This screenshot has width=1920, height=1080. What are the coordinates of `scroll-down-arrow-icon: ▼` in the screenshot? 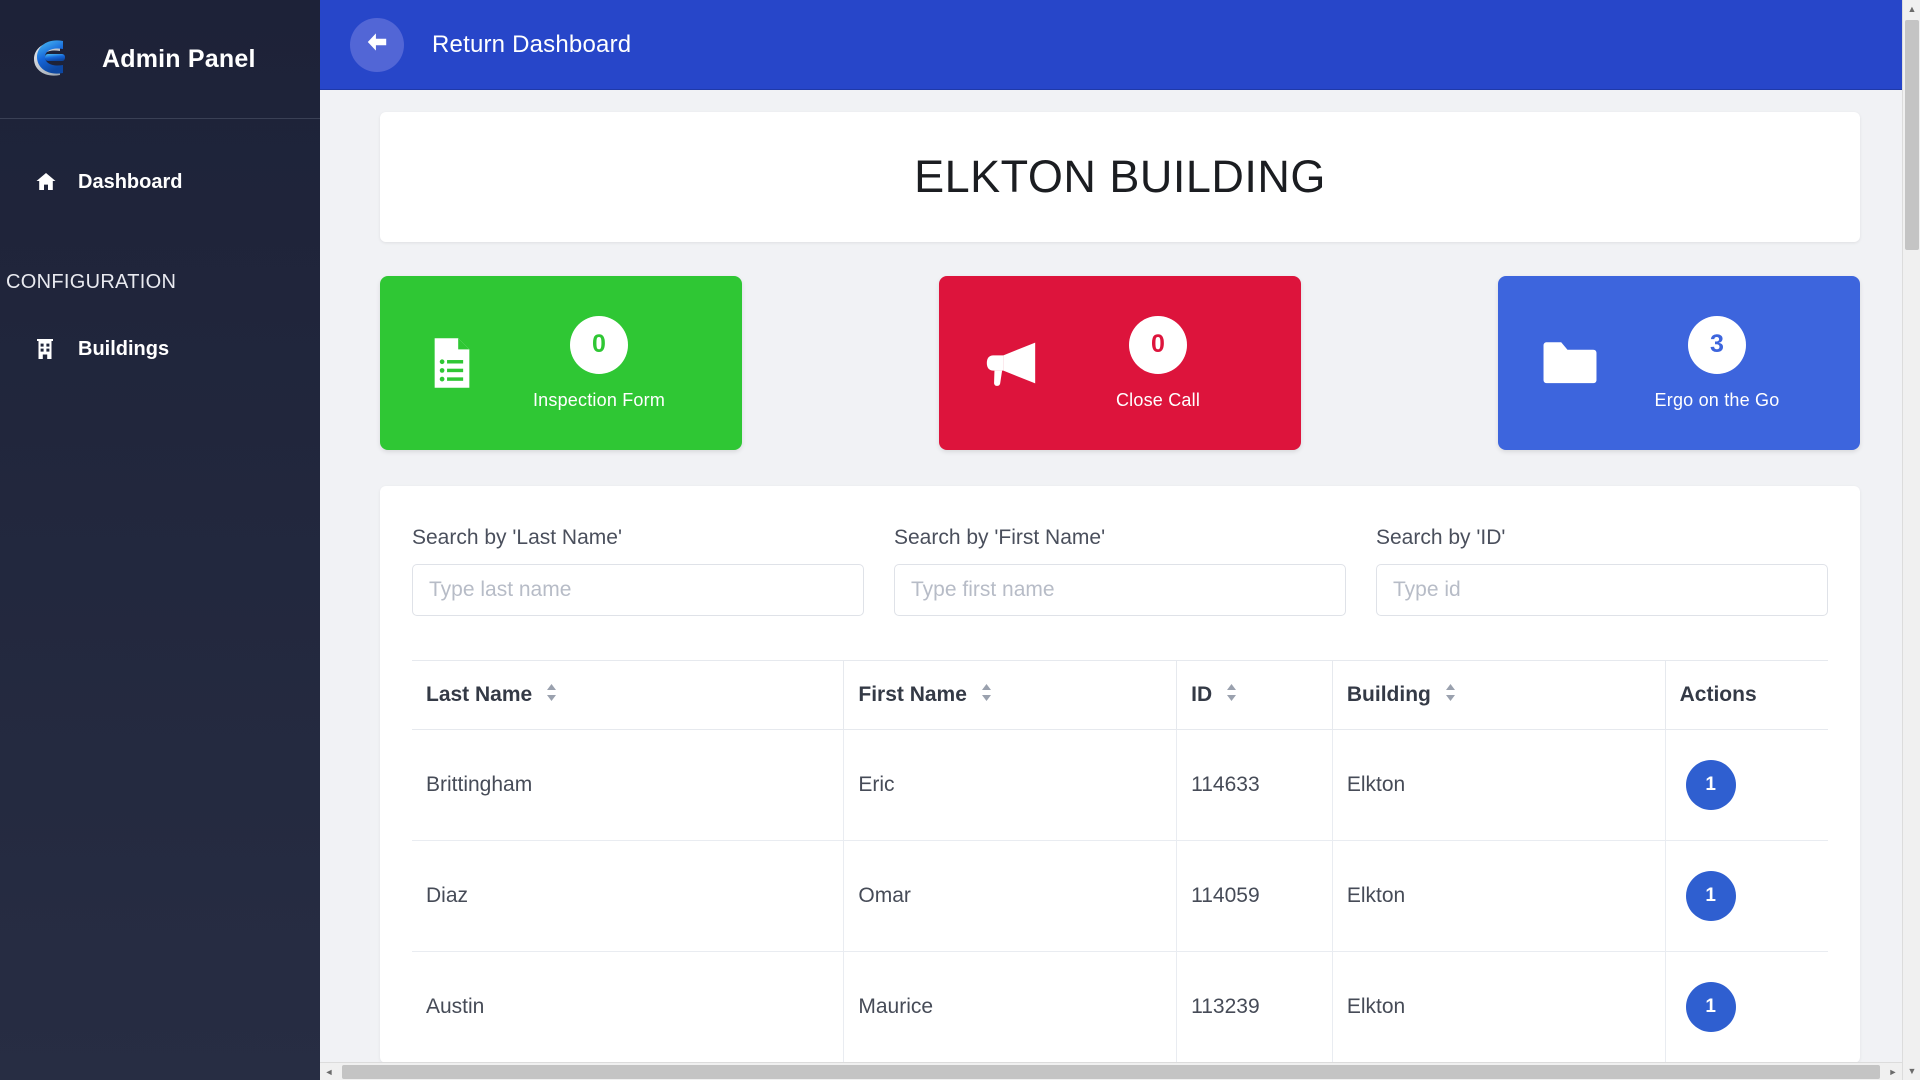 It's located at (1911, 1071).